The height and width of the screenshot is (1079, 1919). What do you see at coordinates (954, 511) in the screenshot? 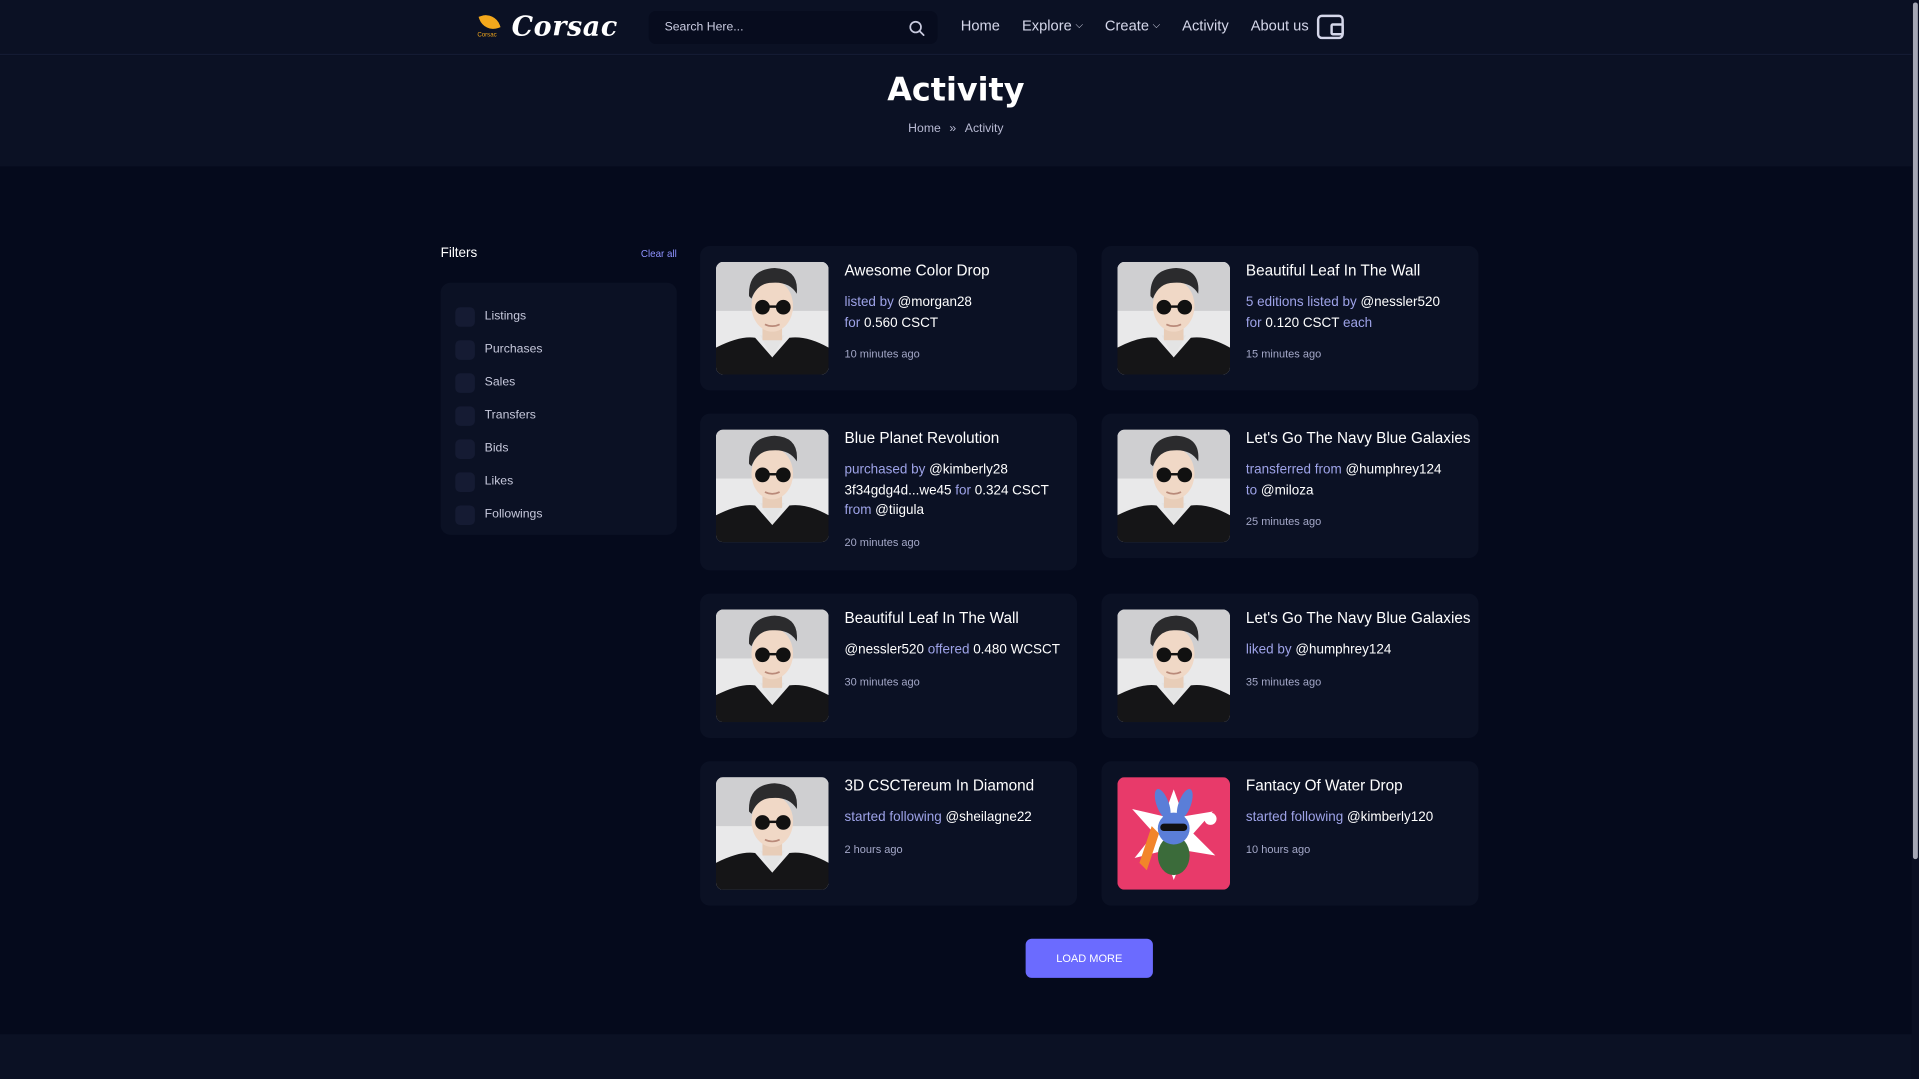
I see `activity-detail-line: from @tiigula` at bounding box center [954, 511].